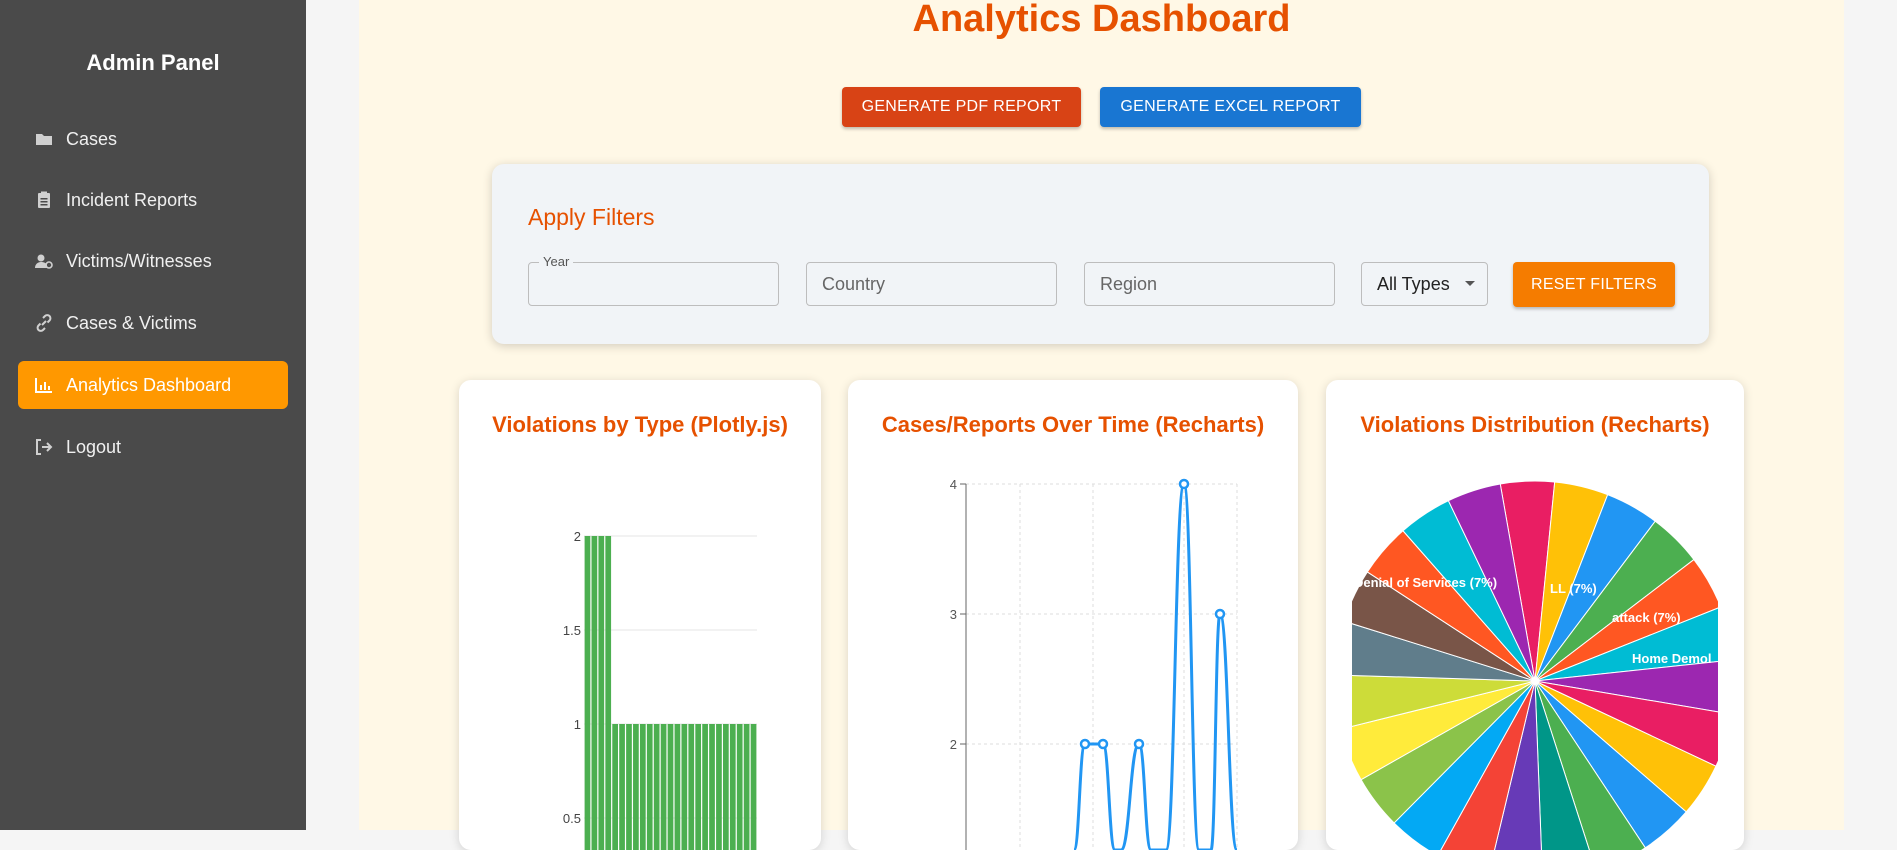 The height and width of the screenshot is (850, 1897). What do you see at coordinates (1101, 20) in the screenshot?
I see `page-title: Analytics Dashboard` at bounding box center [1101, 20].